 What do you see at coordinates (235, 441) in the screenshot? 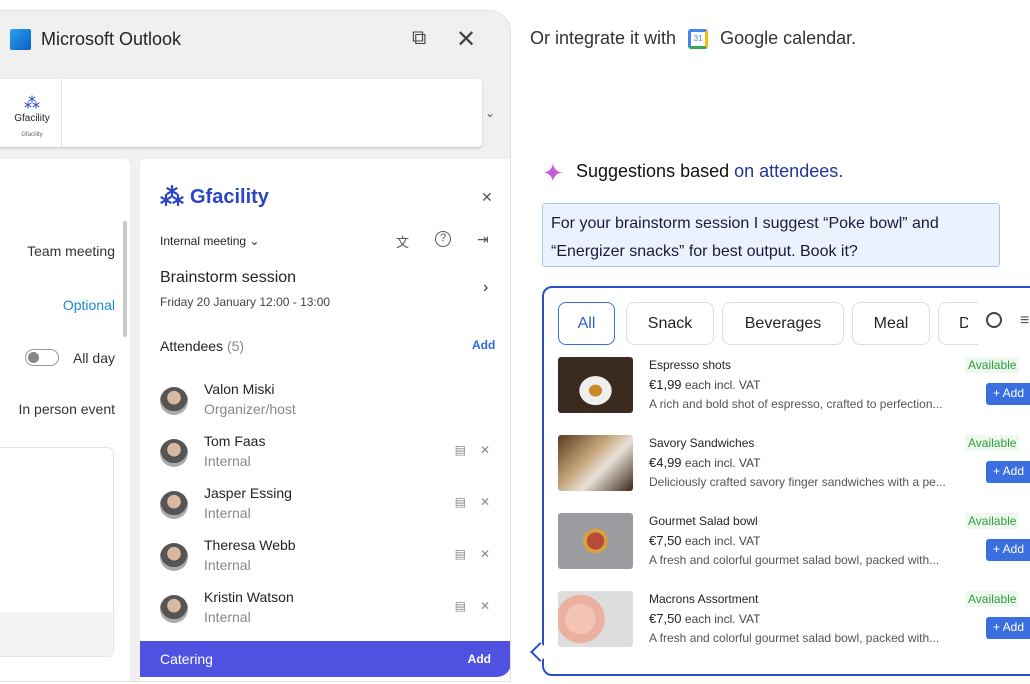
I see `attendee-name: Tom Faas` at bounding box center [235, 441].